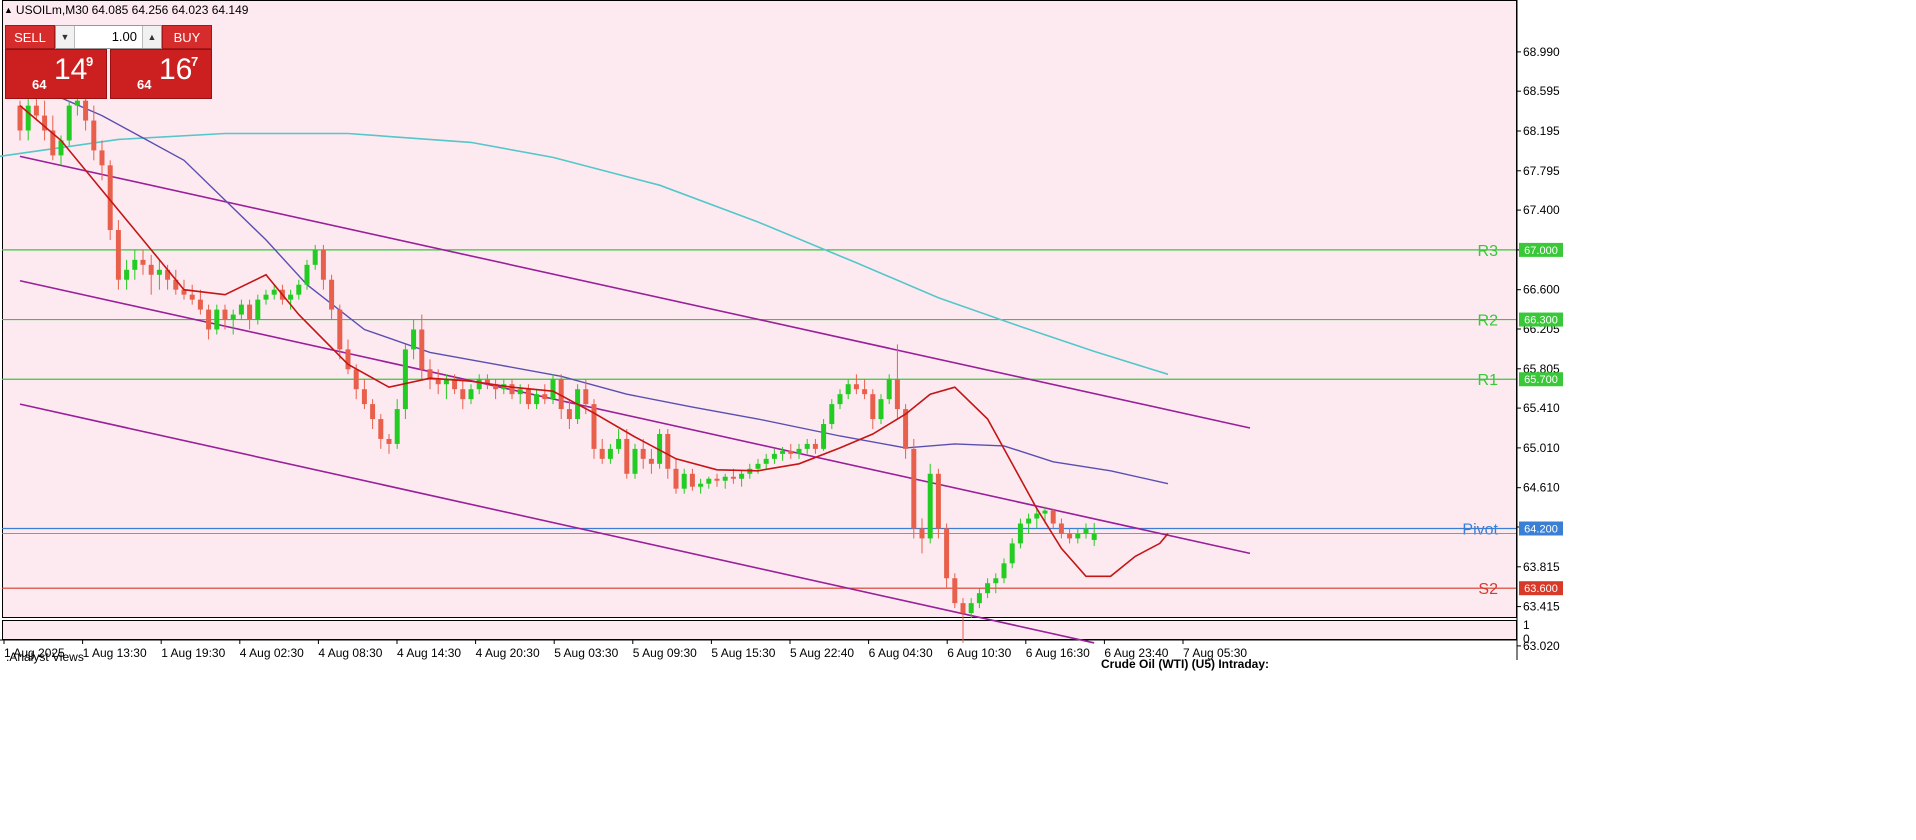 This screenshot has width=1916, height=840. What do you see at coordinates (759, 629) in the screenshot?
I see `indicator-area` at bounding box center [759, 629].